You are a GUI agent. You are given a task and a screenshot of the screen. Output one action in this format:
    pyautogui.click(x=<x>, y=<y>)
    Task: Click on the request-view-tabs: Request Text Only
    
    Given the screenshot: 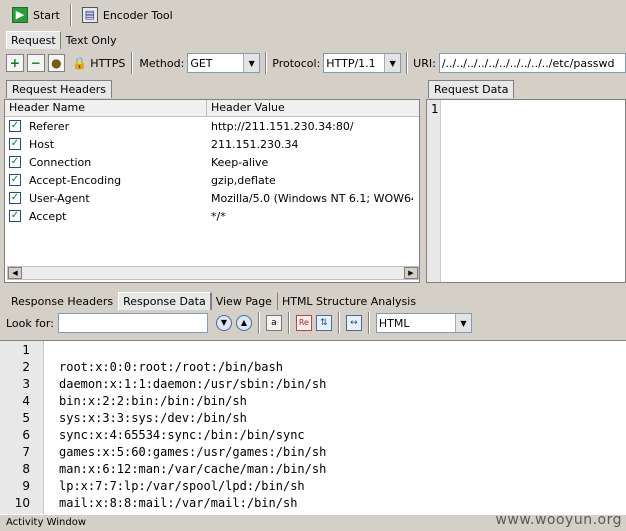 What is the action you would take?
    pyautogui.click(x=313, y=40)
    